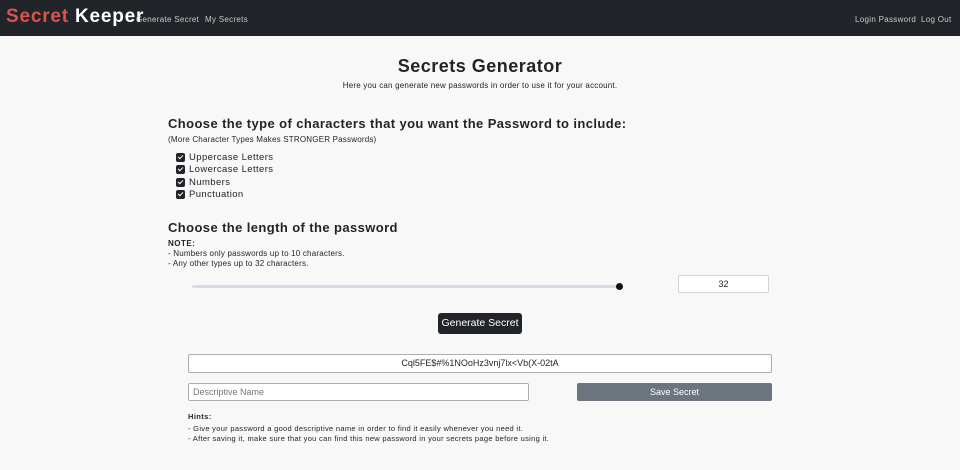  Describe the element at coordinates (226, 19) in the screenshot. I see `nav-my-secrets: My Secrets` at that location.